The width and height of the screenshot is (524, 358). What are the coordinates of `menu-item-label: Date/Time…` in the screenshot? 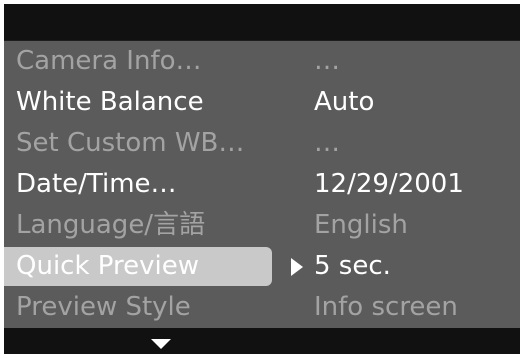 It's located at (96, 184).